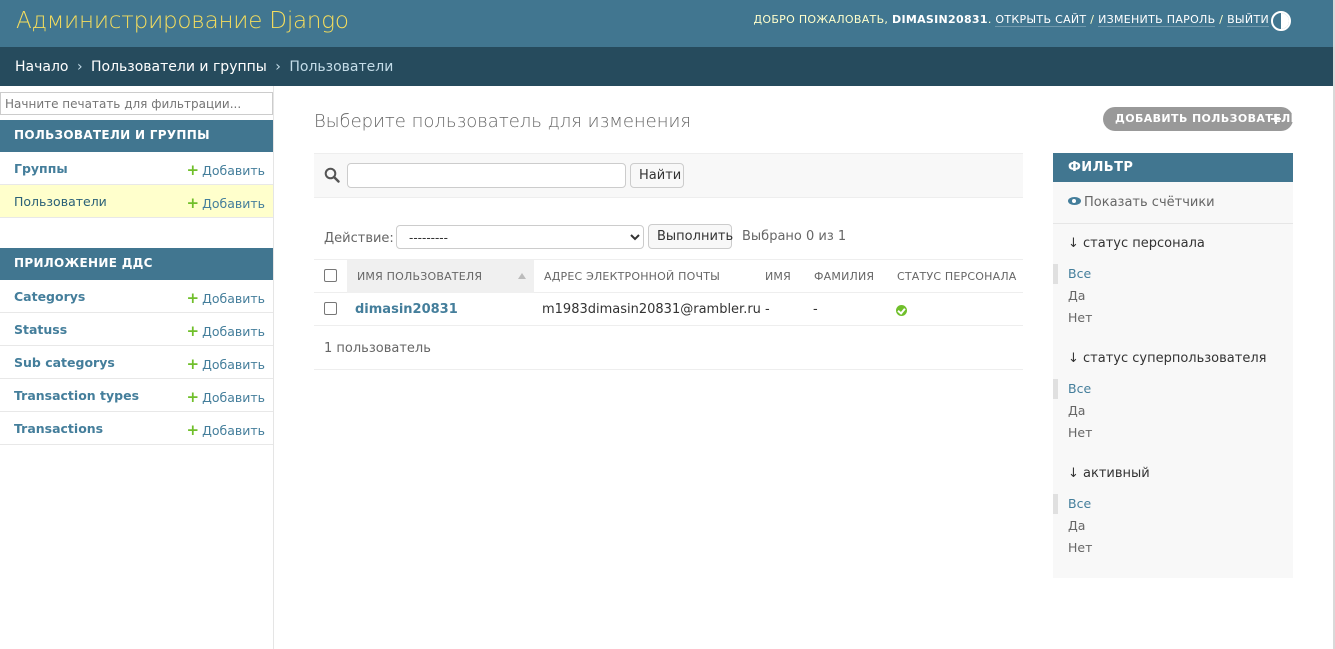 The image size is (1335, 649). I want to click on column-header-username: Имя пользователя, so click(440, 276).